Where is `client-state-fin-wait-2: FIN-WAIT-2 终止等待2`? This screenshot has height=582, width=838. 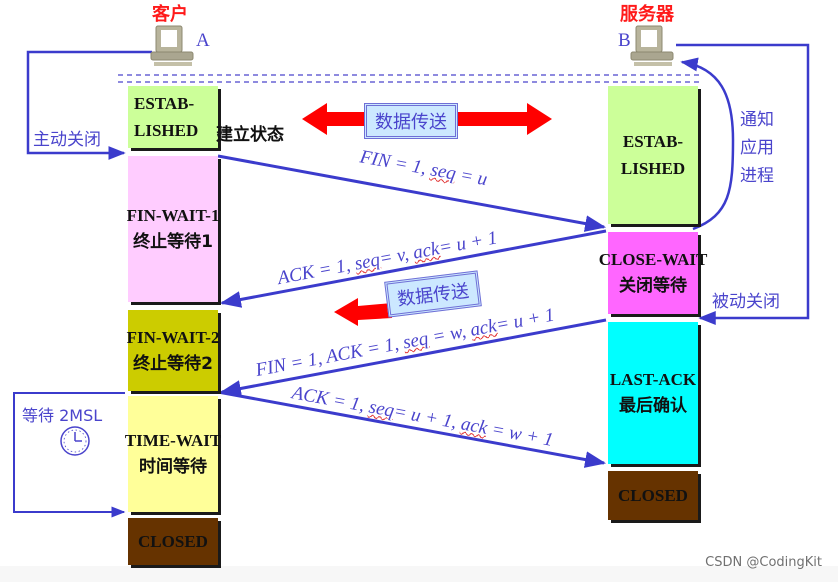
client-state-fin-wait-2: FIN-WAIT-2 终止等待2 is located at coordinates (173, 350).